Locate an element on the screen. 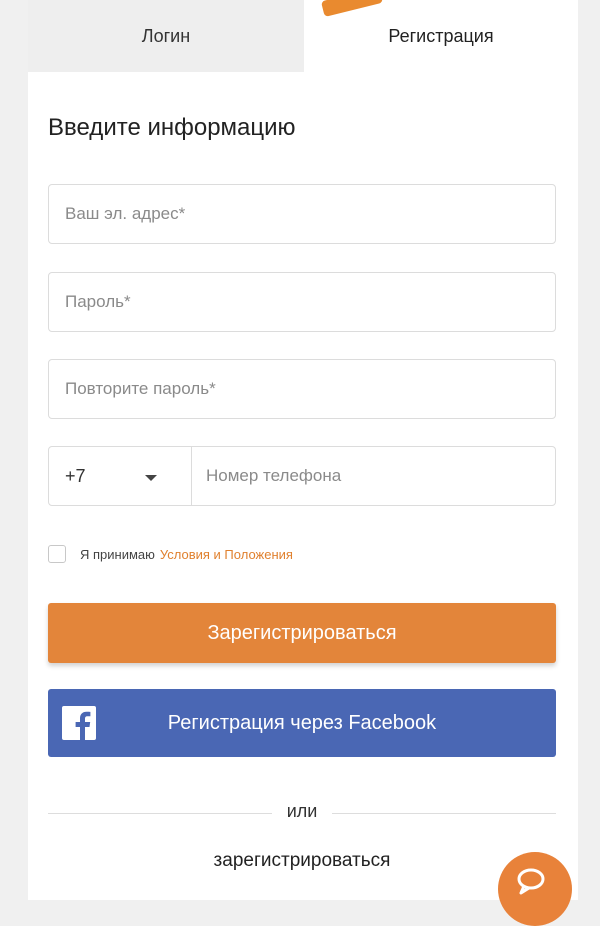 Image resolution: width=600 pixels, height=926 pixels. chat-icon is located at coordinates (531, 881).